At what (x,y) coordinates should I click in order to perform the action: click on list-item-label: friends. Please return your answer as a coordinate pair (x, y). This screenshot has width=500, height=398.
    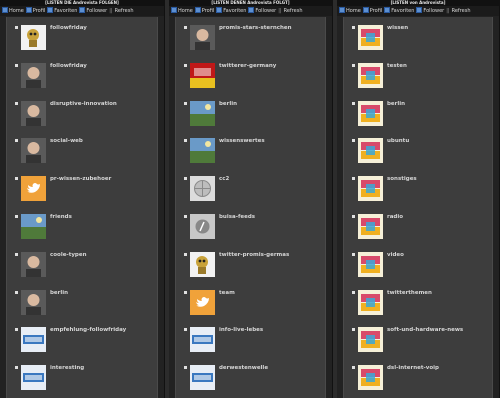
    Looking at the image, I should click on (61, 217).